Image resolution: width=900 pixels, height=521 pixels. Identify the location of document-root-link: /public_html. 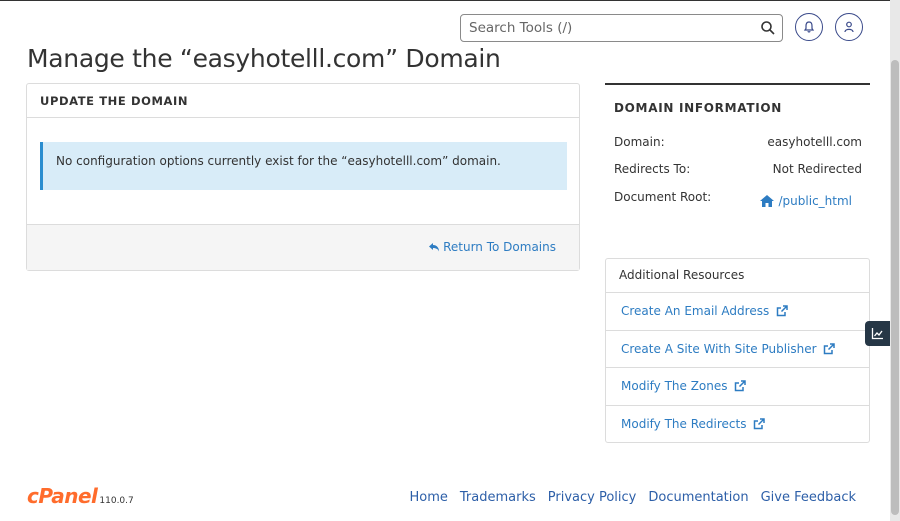
(805, 201).